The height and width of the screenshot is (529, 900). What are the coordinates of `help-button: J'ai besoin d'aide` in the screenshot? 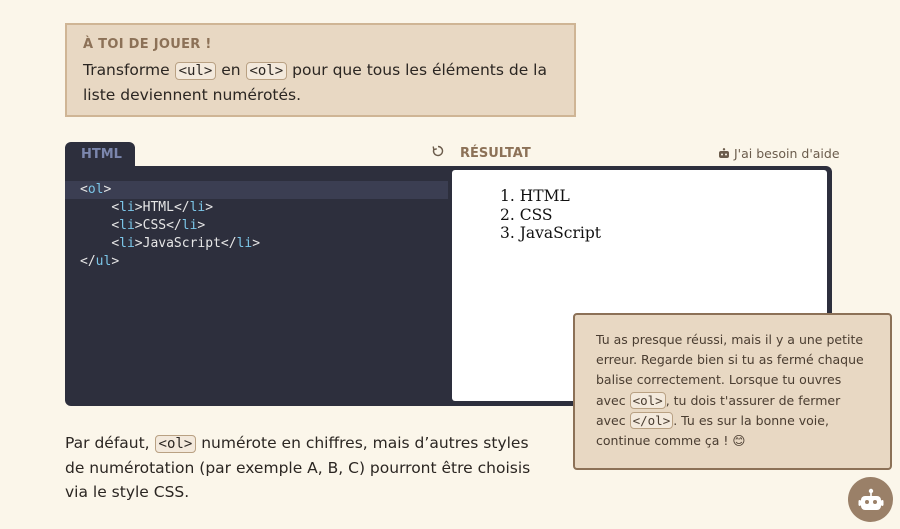 It's located at (779, 153).